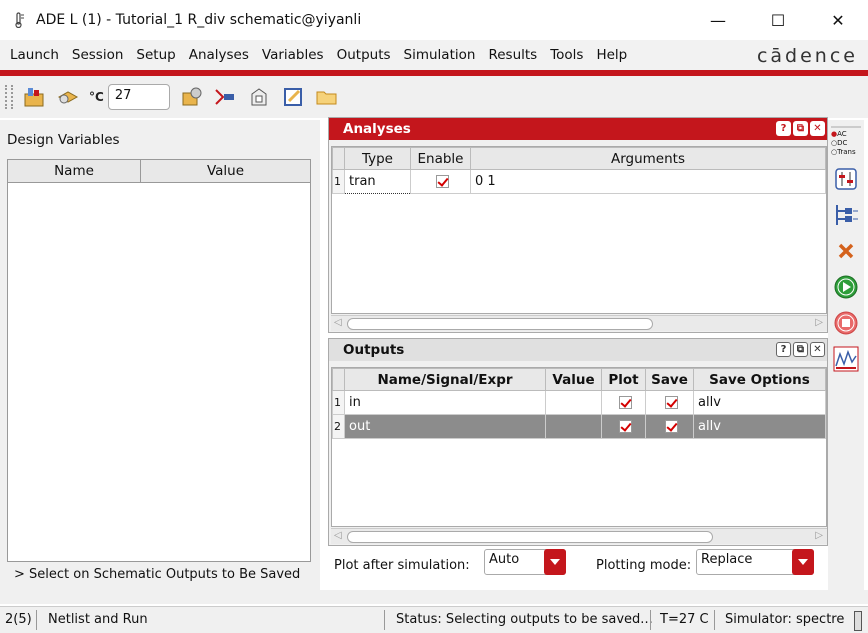  I want to click on signal-name-cell: out, so click(445, 426).